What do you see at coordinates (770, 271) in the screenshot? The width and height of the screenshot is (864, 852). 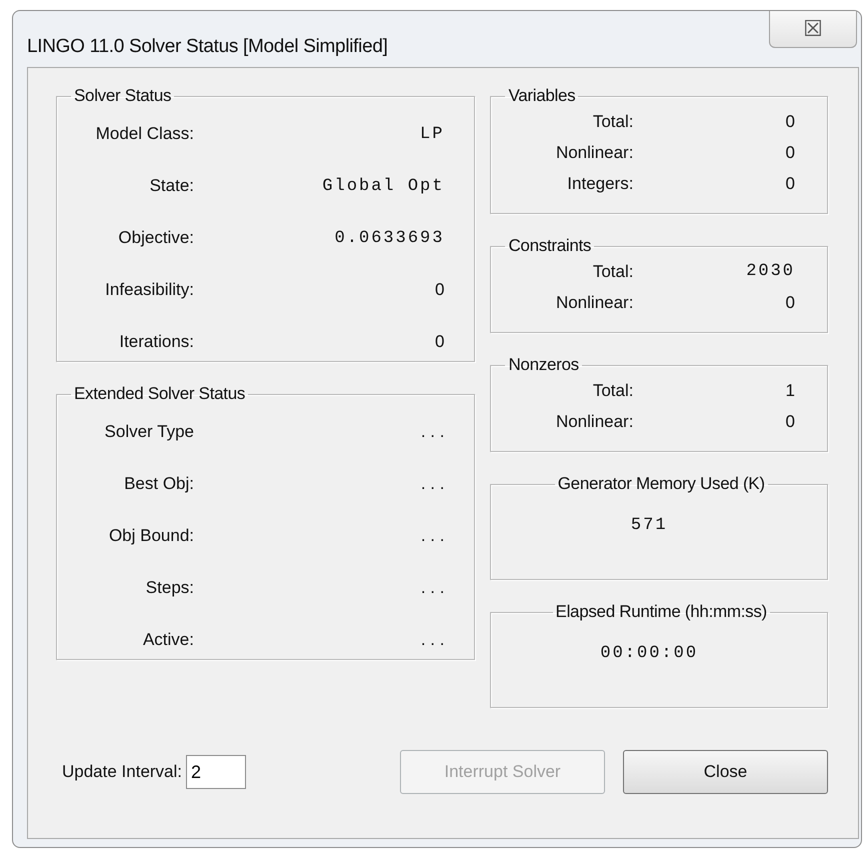 I see `field-value: 2030` at bounding box center [770, 271].